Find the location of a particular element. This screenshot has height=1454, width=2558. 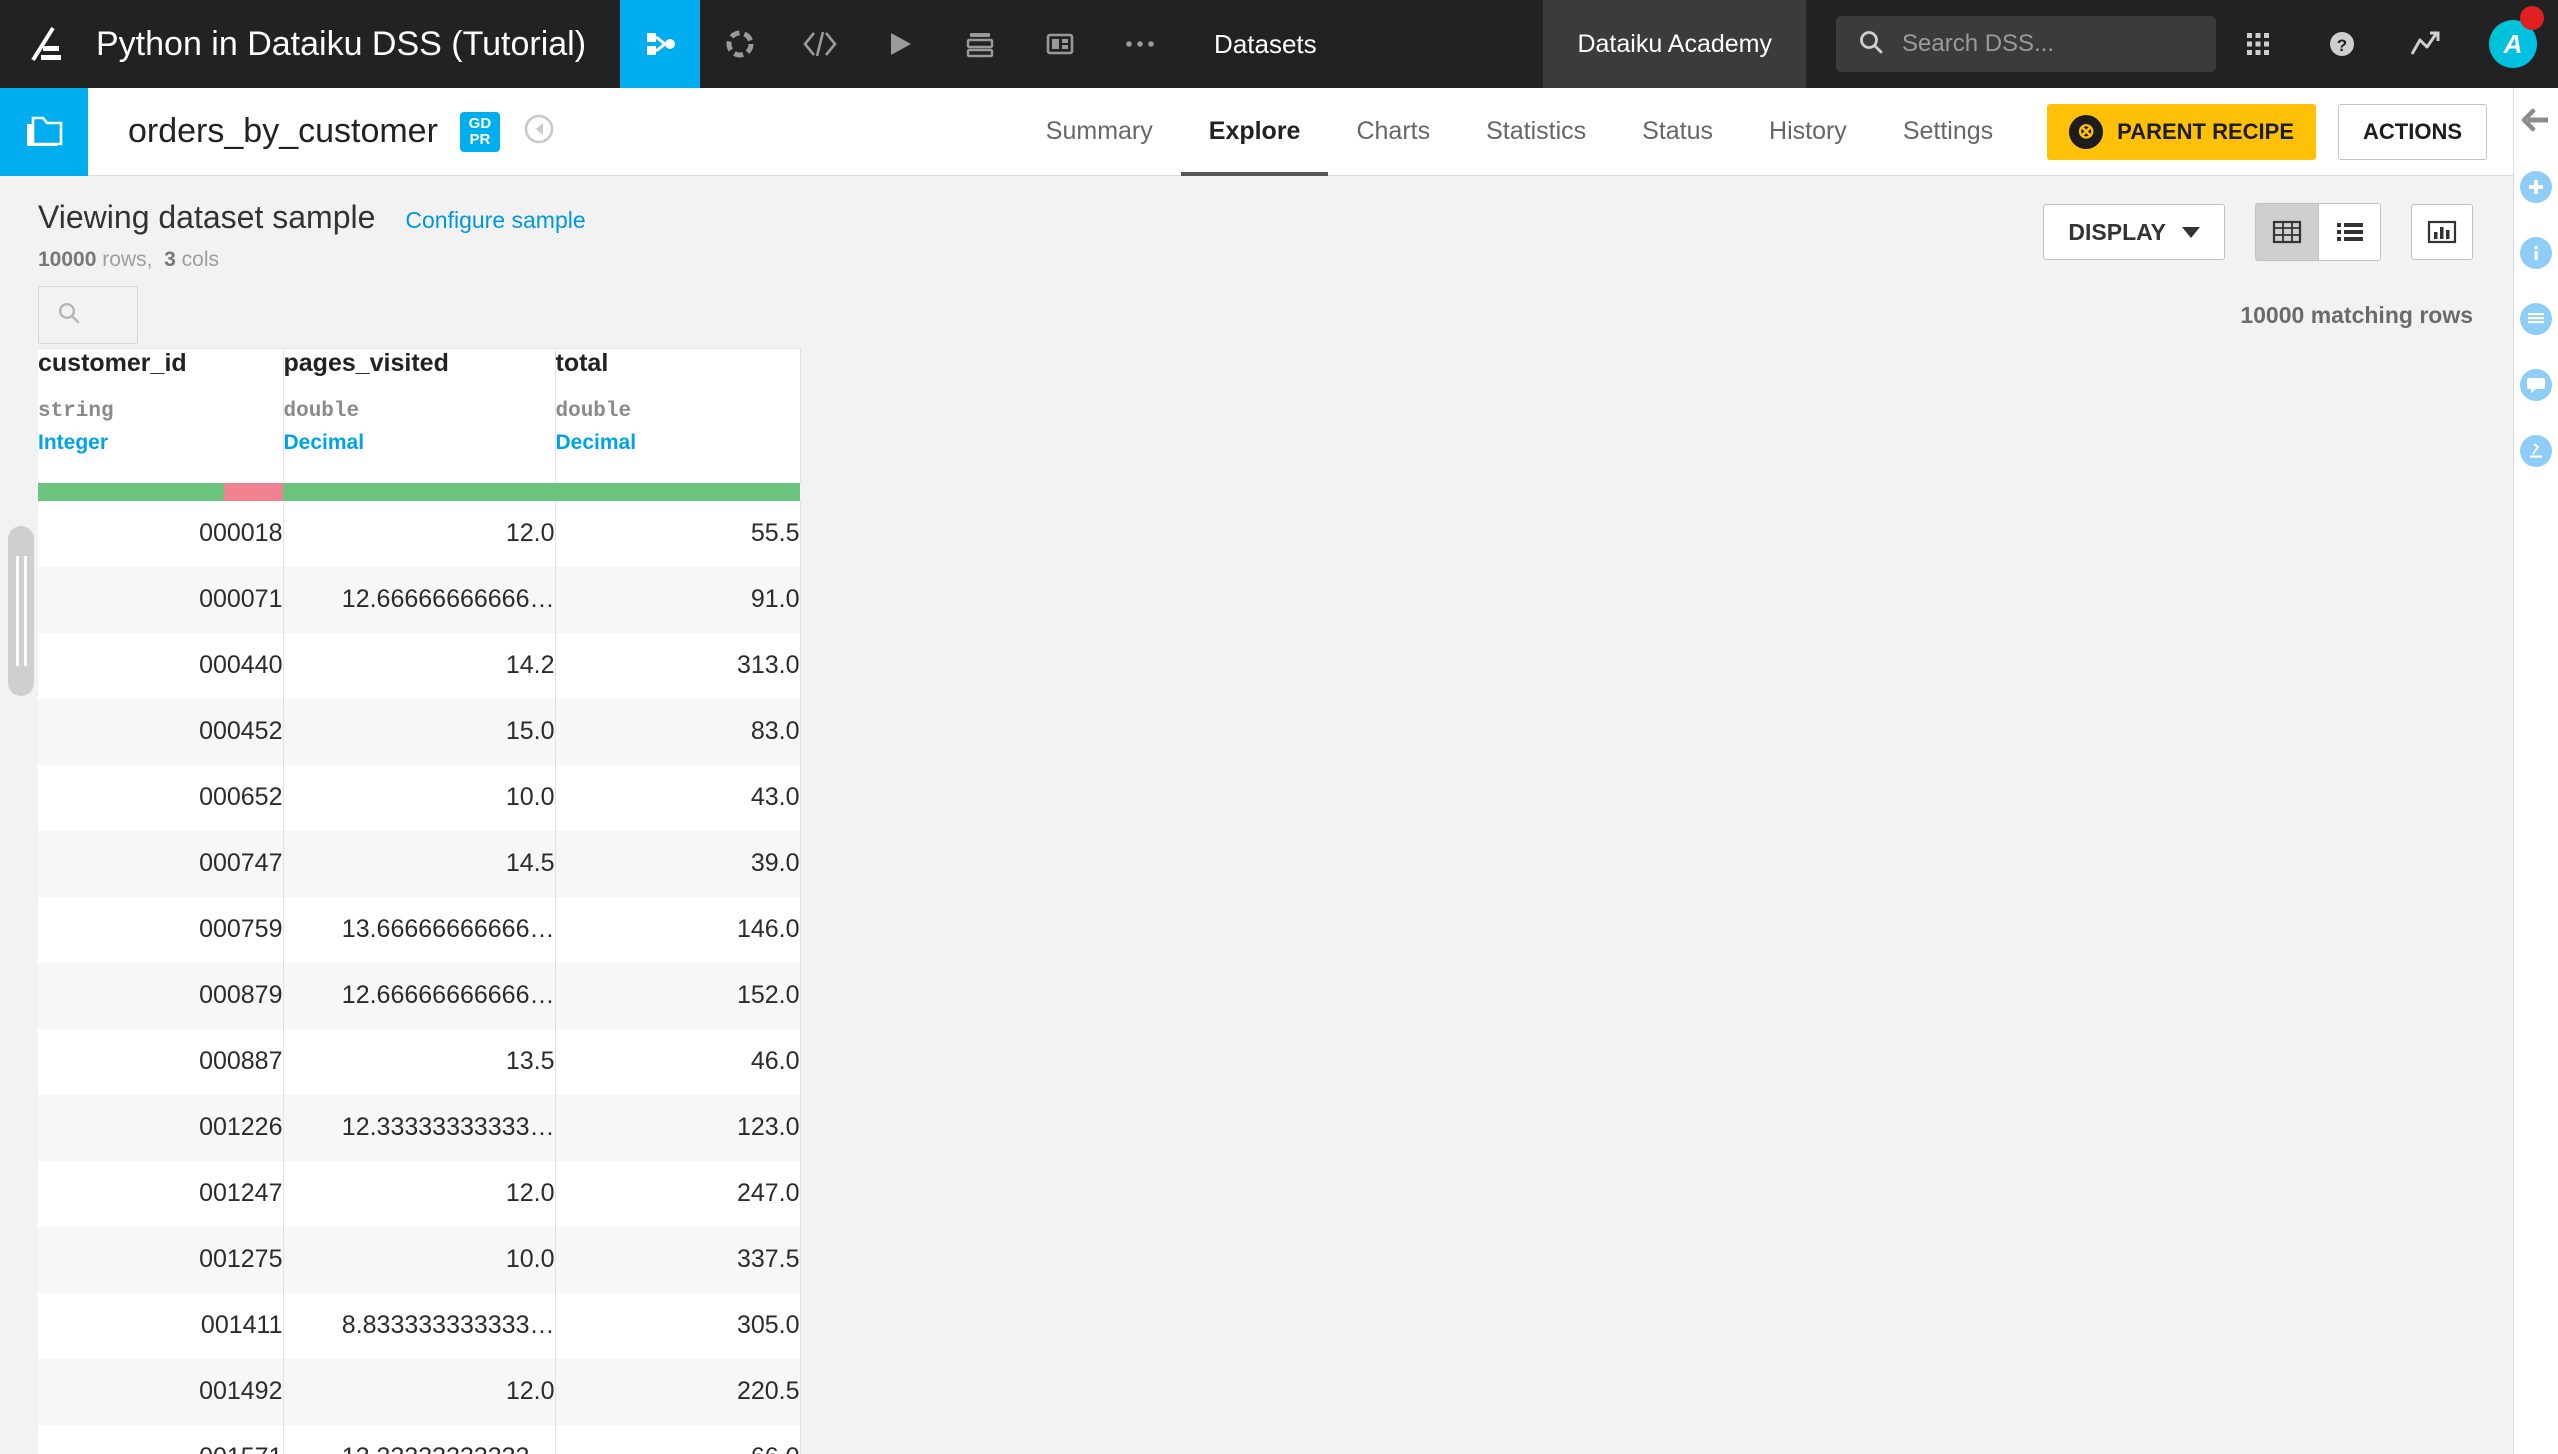

table-row: 00157113.33333333333…66.0 is located at coordinates (419, 1439).